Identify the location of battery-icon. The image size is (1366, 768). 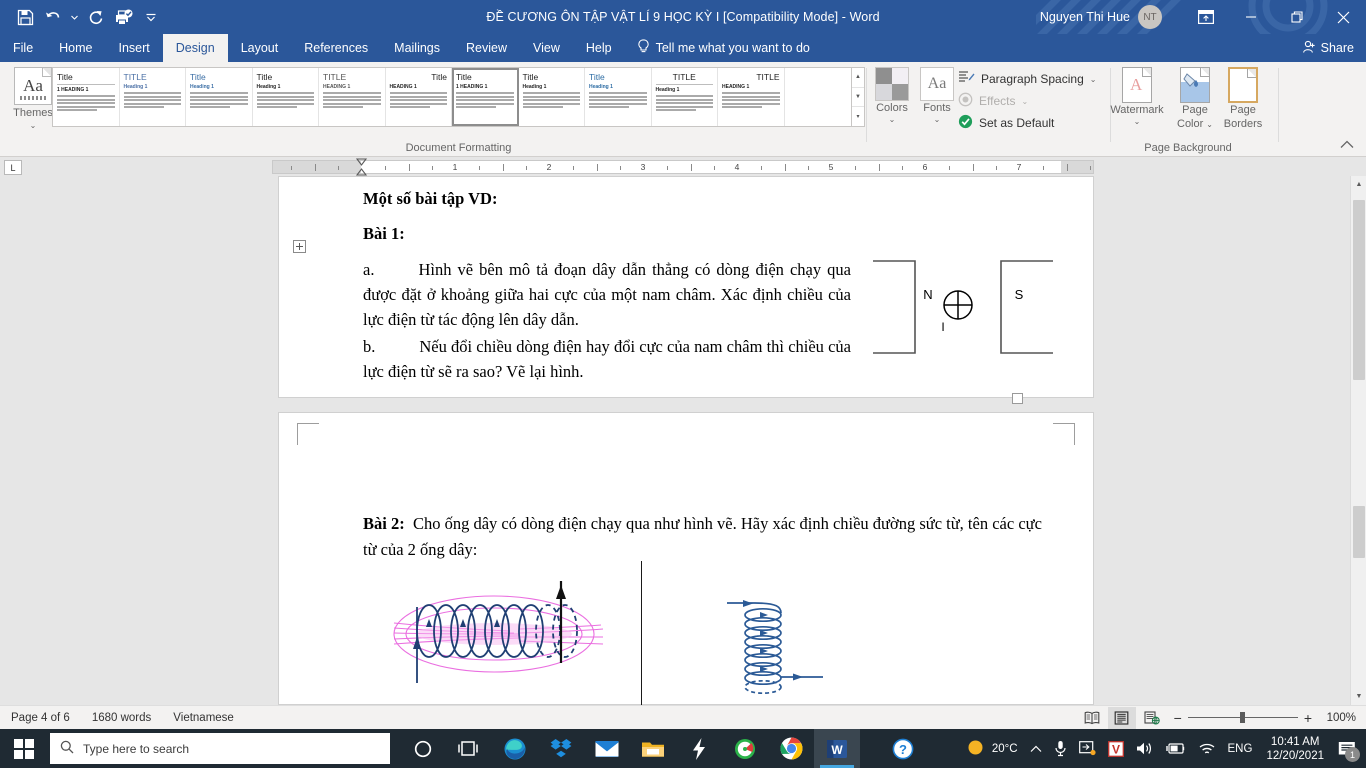
(1176, 748).